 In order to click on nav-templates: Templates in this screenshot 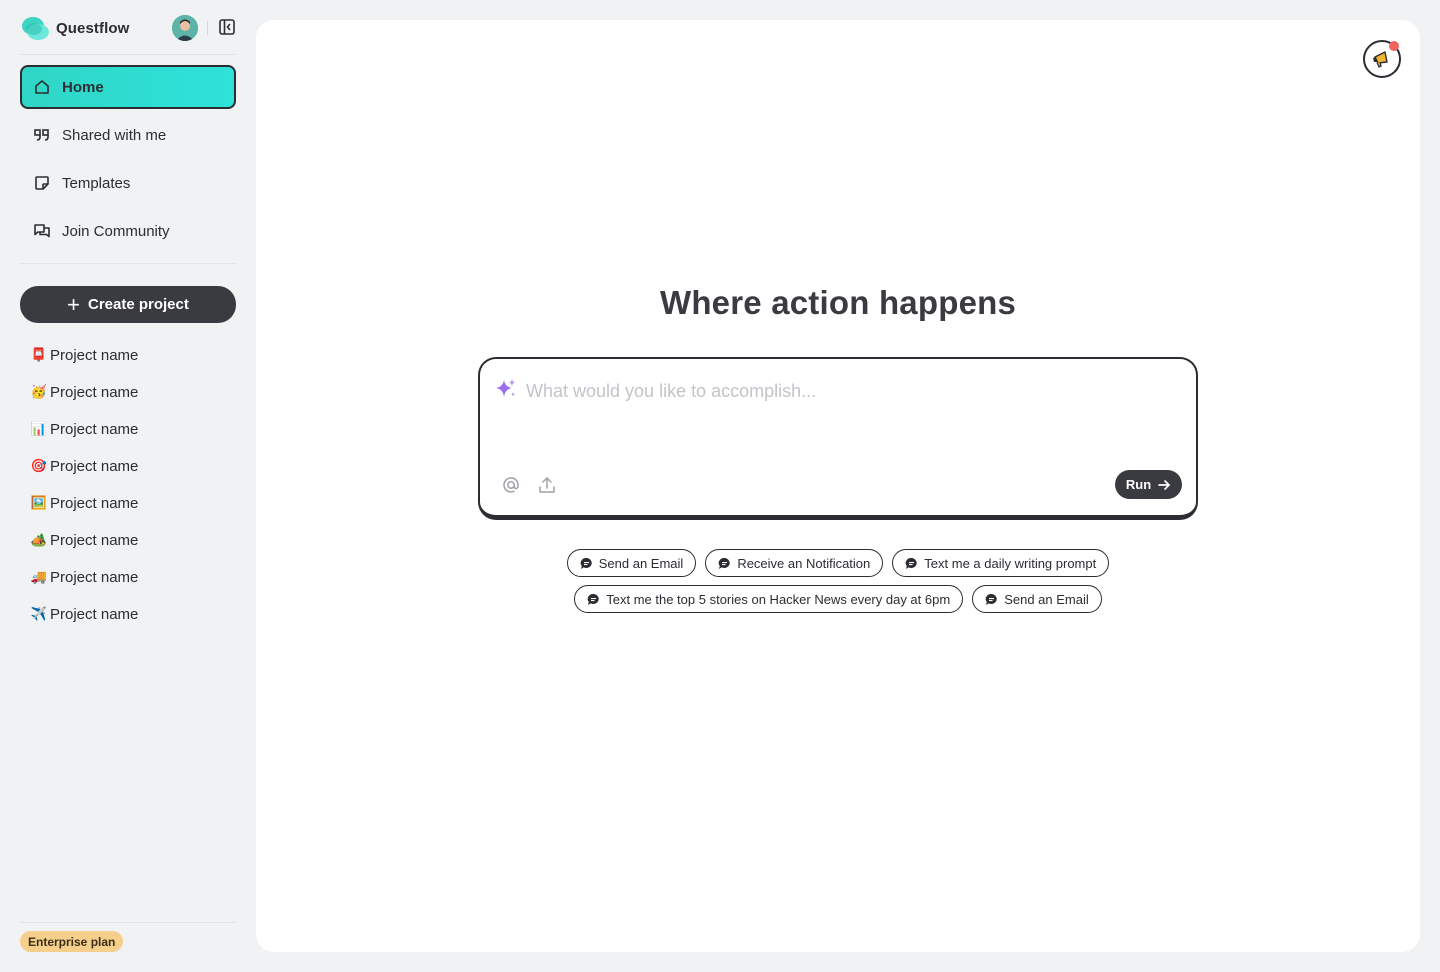, I will do `click(128, 183)`.